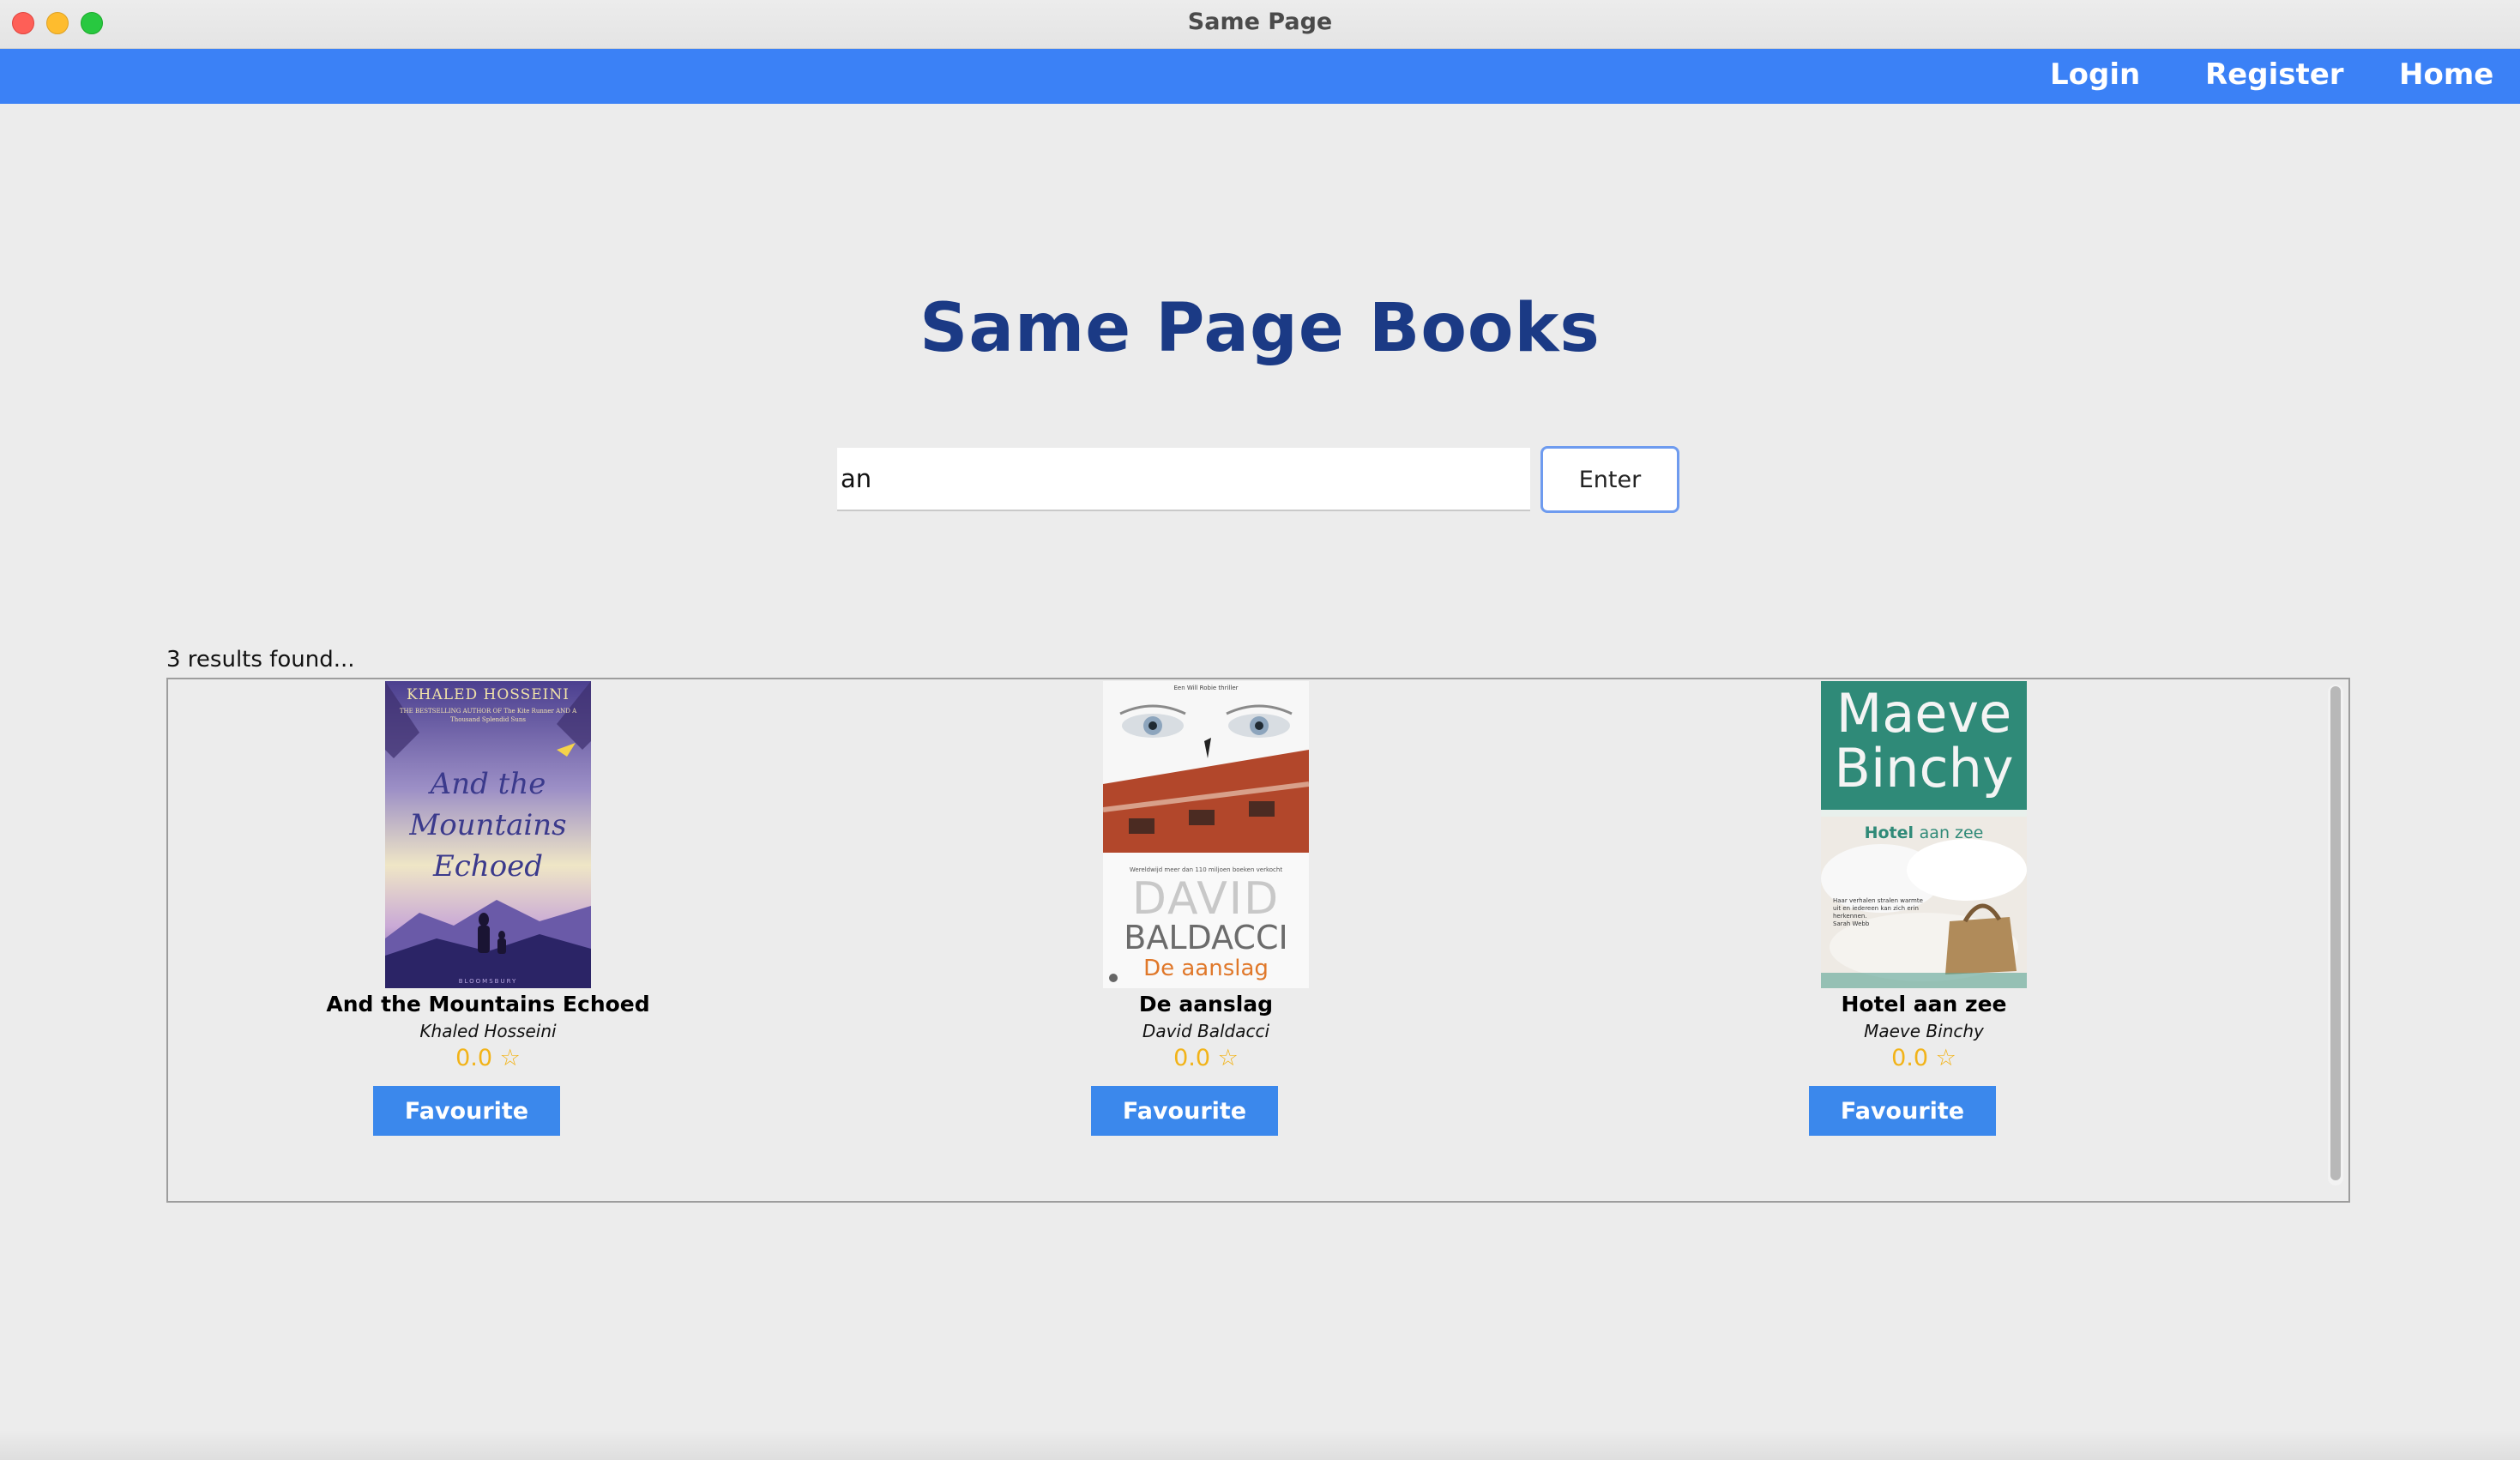 The width and height of the screenshot is (2520, 1460). What do you see at coordinates (488, 694) in the screenshot?
I see `cover-author-text: KHALED HOSSEINI` at bounding box center [488, 694].